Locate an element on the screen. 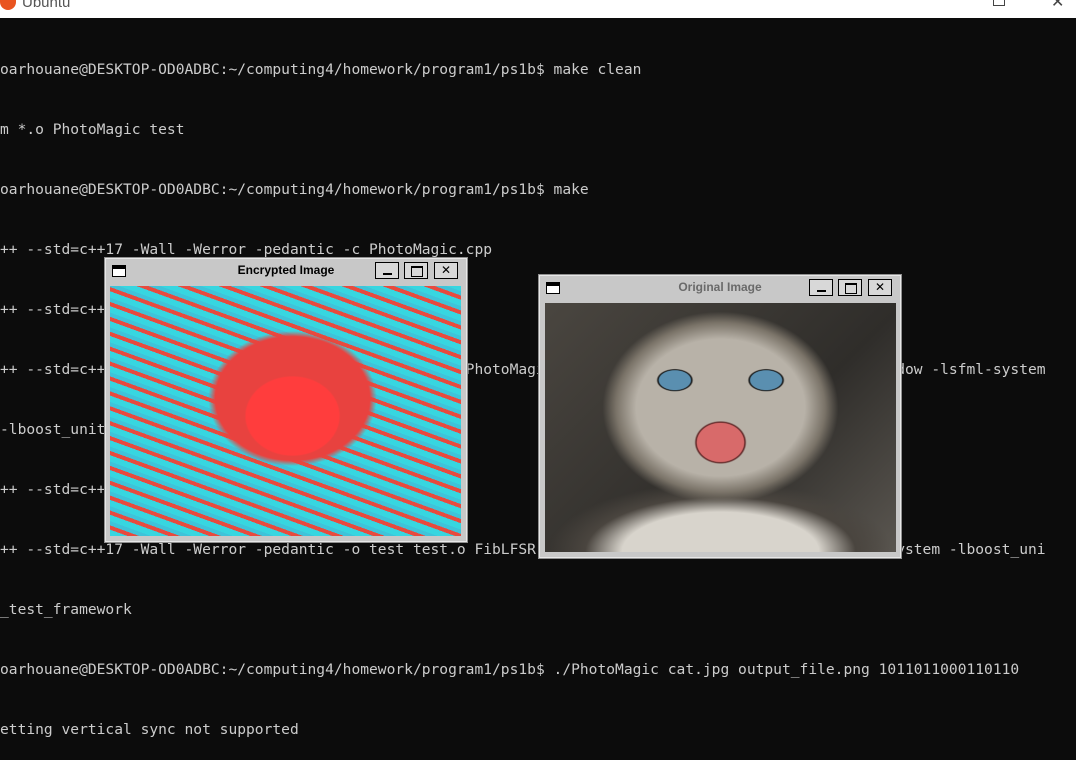  window-title: Ubuntu is located at coordinates (46, 5).